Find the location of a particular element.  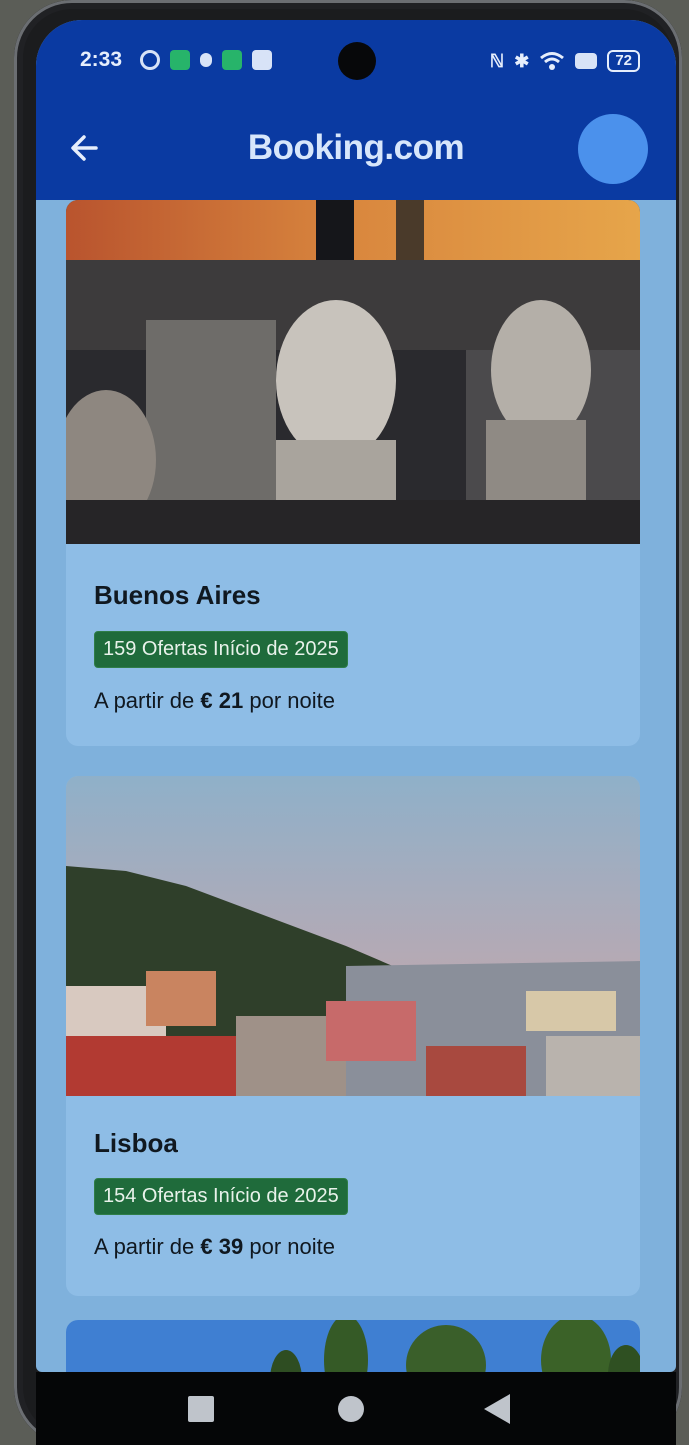

price-value: € 39 is located at coordinates (222, 1246).